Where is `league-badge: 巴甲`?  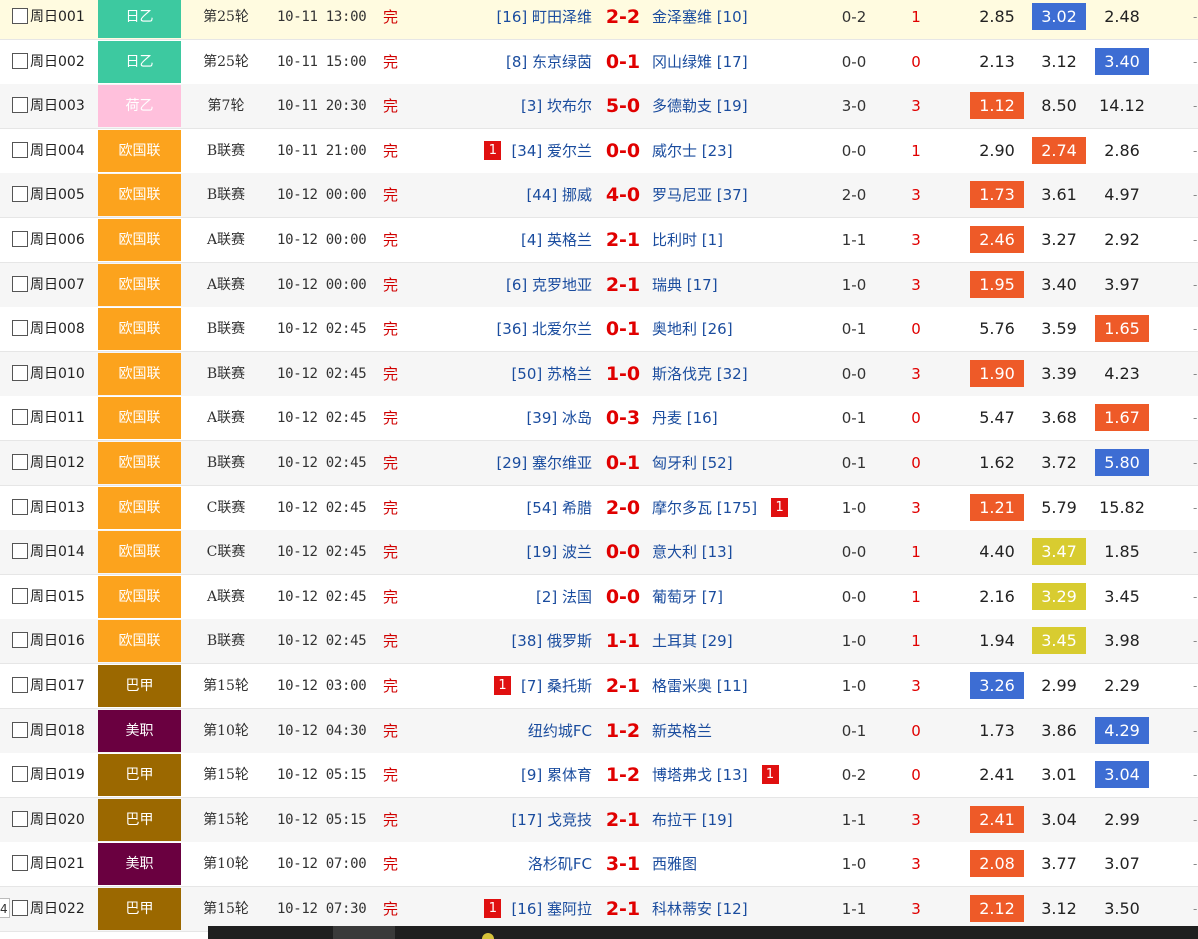 league-badge: 巴甲 is located at coordinates (139, 775).